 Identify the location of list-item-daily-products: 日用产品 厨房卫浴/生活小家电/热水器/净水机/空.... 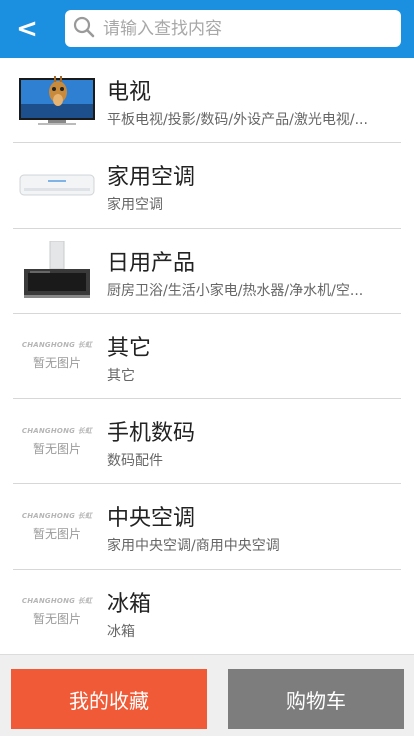
(207, 271).